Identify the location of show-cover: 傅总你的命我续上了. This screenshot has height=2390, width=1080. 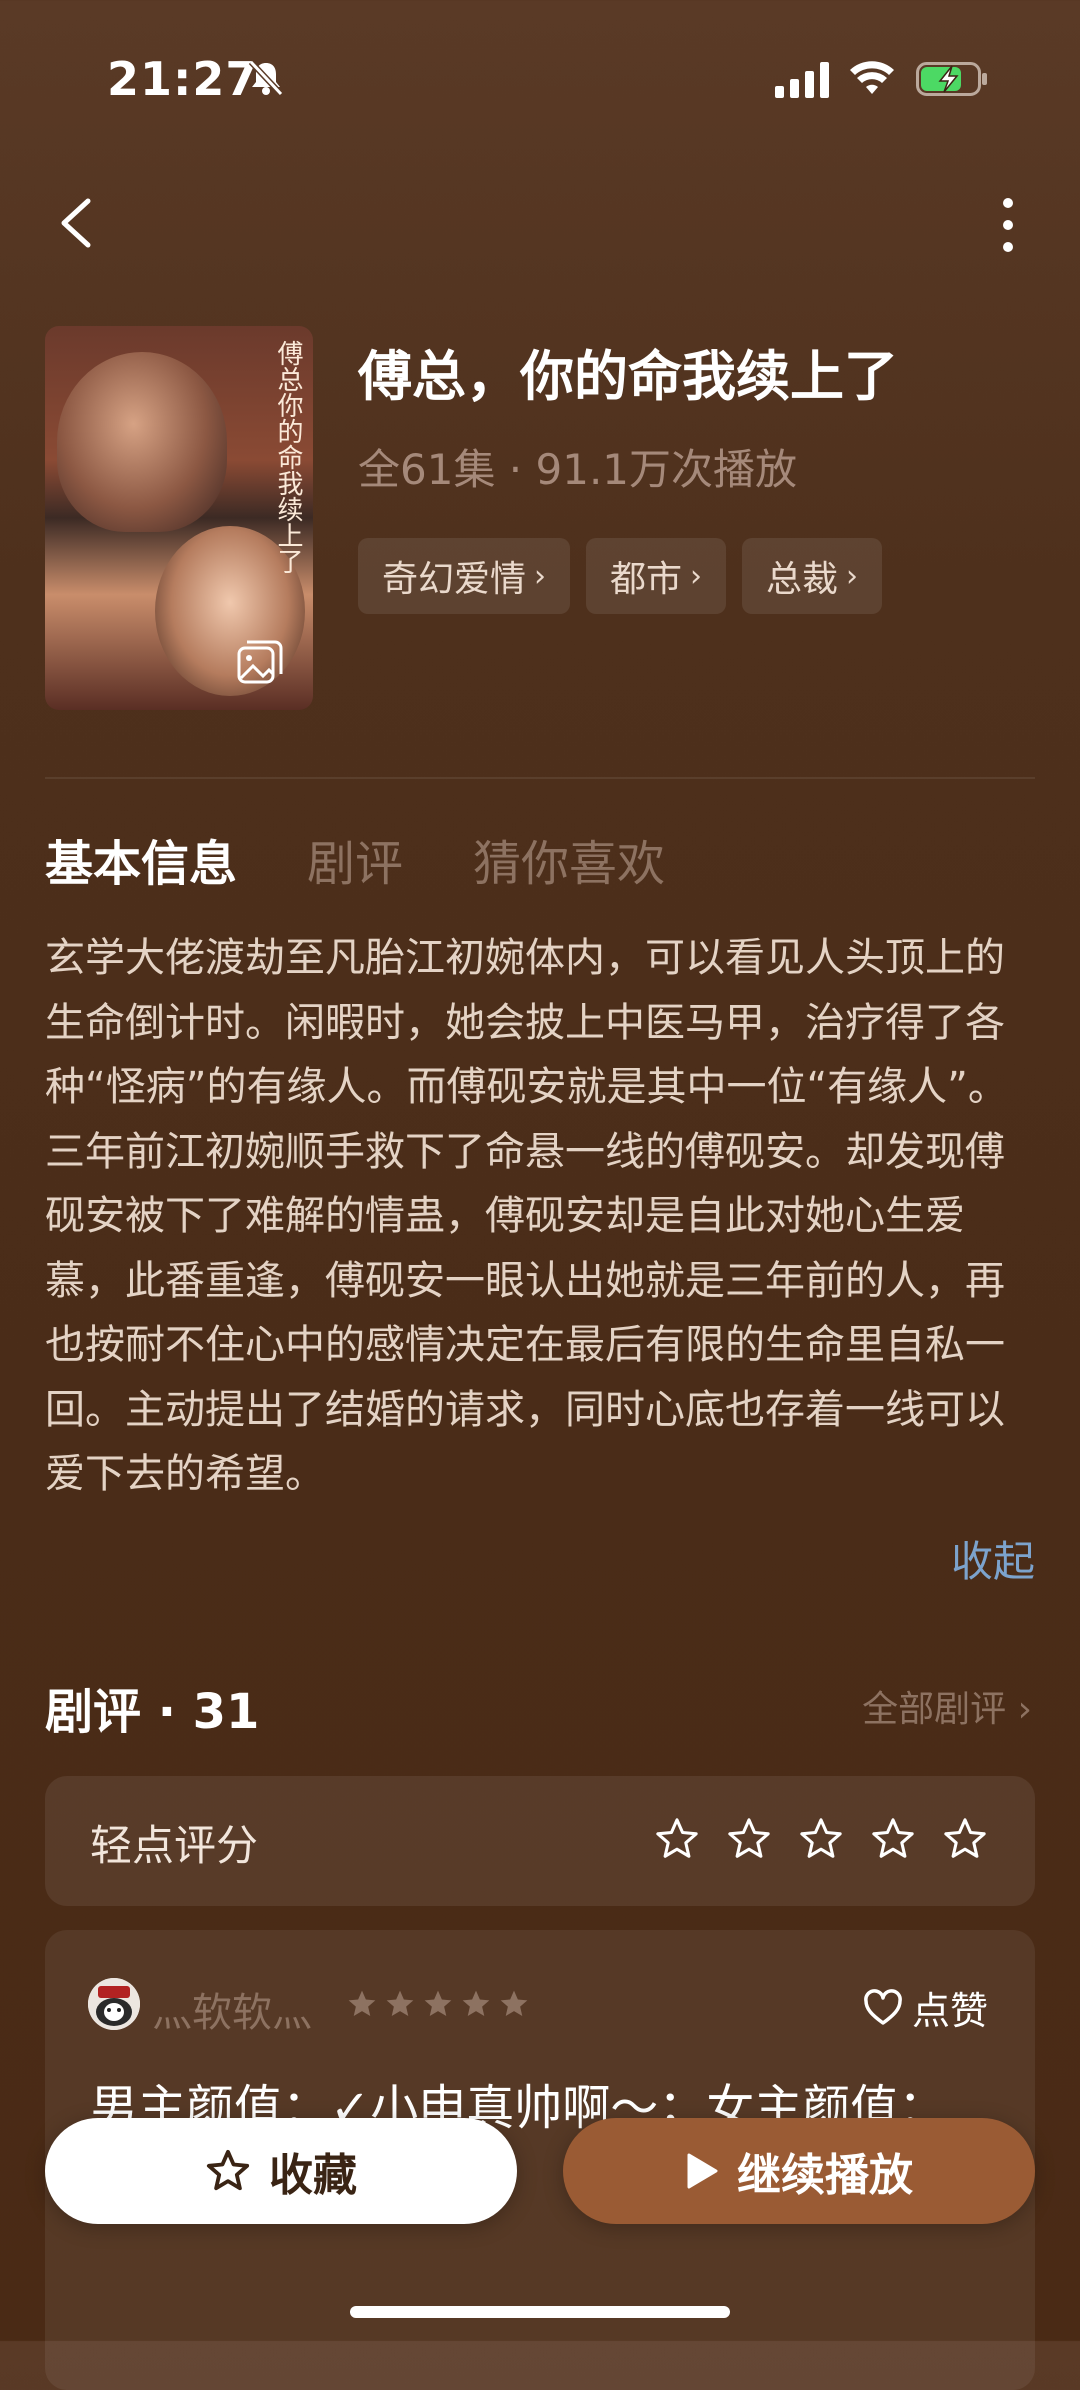
(179, 518).